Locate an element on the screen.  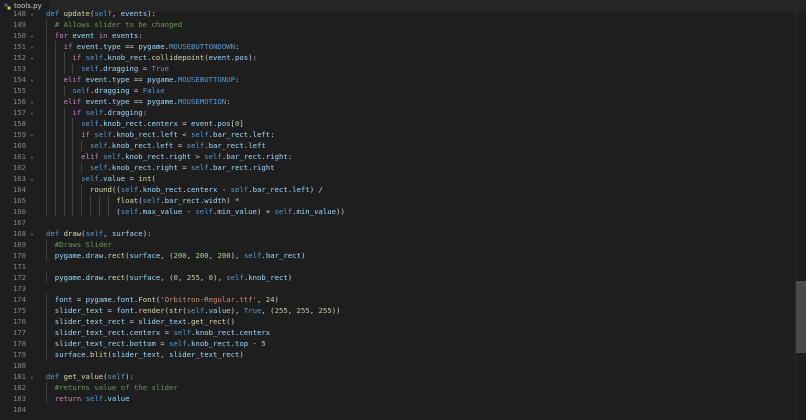
code-line: 148 ⌄ def update(self, events): is located at coordinates (403, 13).